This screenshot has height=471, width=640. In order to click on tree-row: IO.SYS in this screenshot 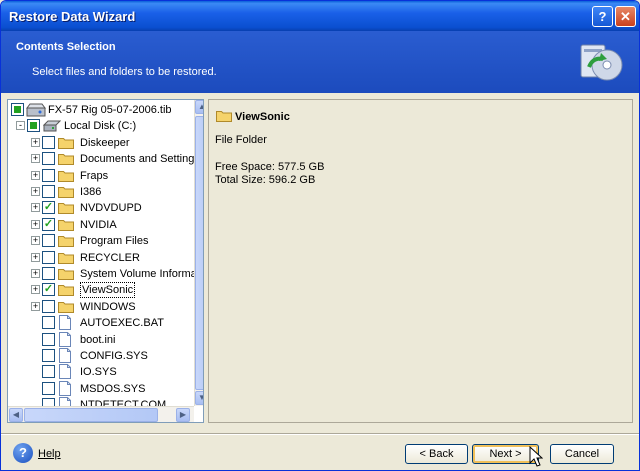, I will do `click(101, 372)`.